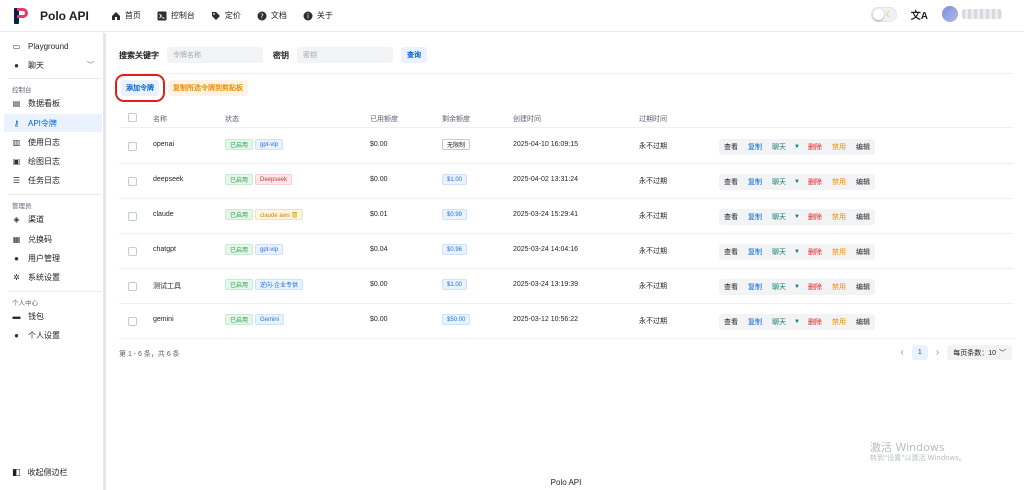  I want to click on next-page-icon: ›, so click(937, 352).